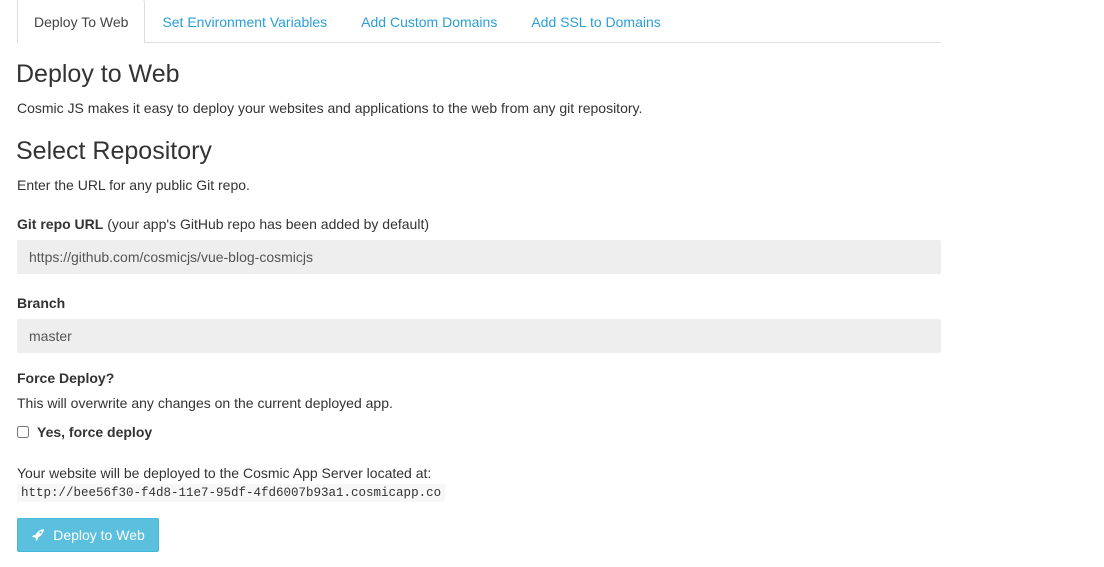 The height and width of the screenshot is (567, 1104). What do you see at coordinates (114, 151) in the screenshot?
I see `section-title: Select Repository` at bounding box center [114, 151].